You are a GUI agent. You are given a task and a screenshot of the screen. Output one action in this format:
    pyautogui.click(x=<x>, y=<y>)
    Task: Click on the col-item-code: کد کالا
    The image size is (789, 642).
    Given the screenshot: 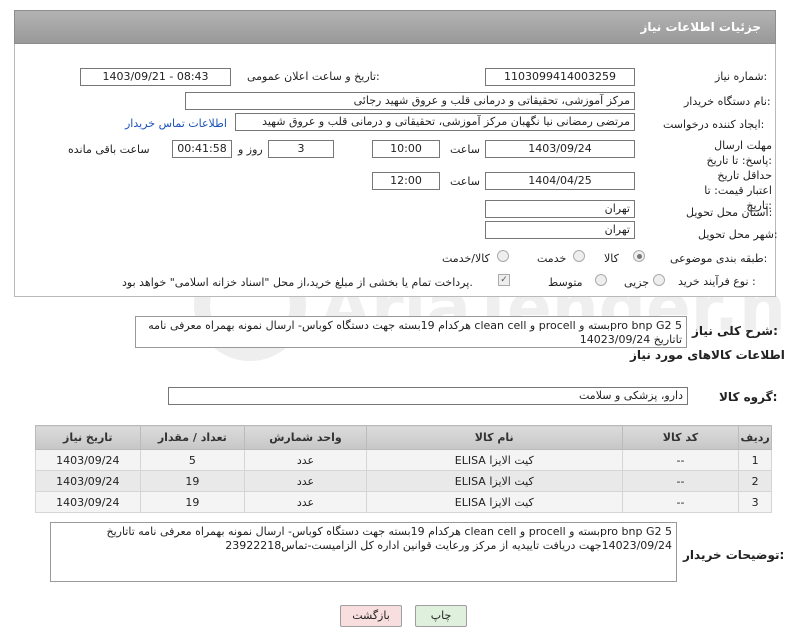 What is the action you would take?
    pyautogui.click(x=680, y=437)
    